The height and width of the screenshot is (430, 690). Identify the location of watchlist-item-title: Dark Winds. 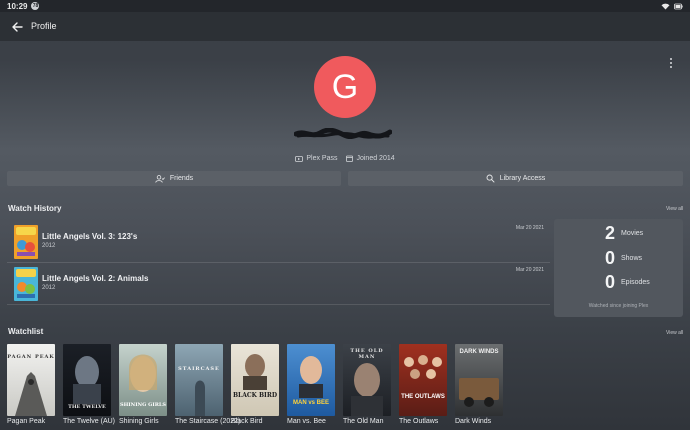
(473, 421).